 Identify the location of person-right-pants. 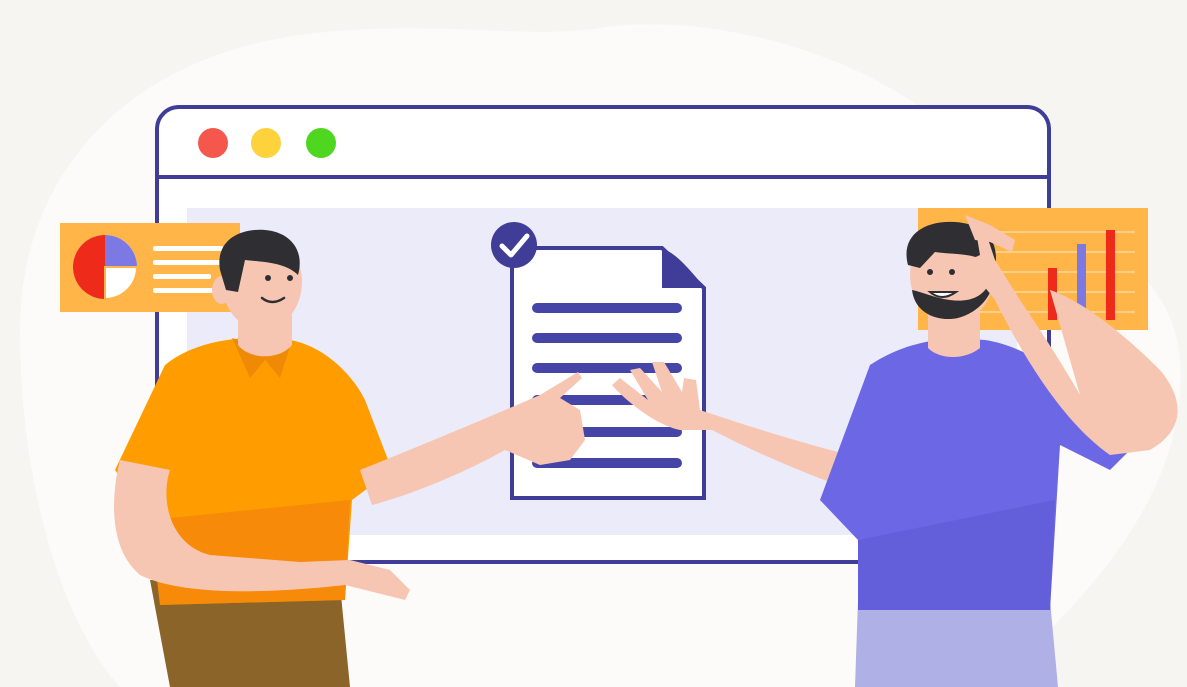
(956, 643).